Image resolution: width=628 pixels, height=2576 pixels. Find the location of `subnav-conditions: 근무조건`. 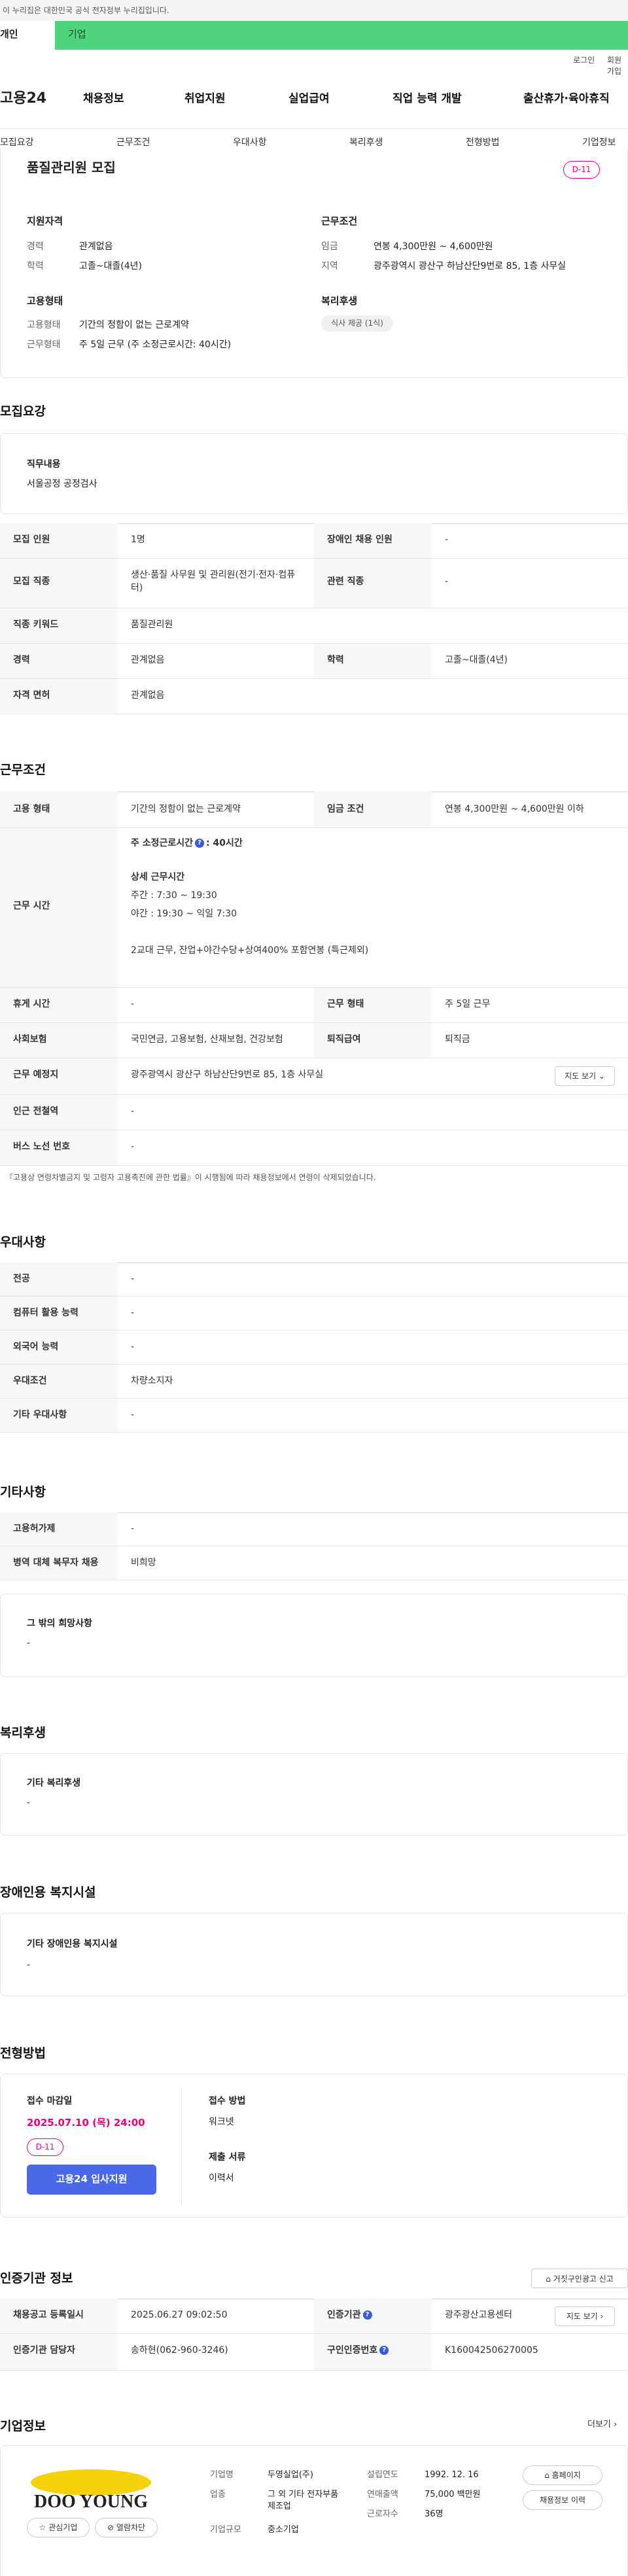

subnav-conditions: 근무조건 is located at coordinates (133, 143).